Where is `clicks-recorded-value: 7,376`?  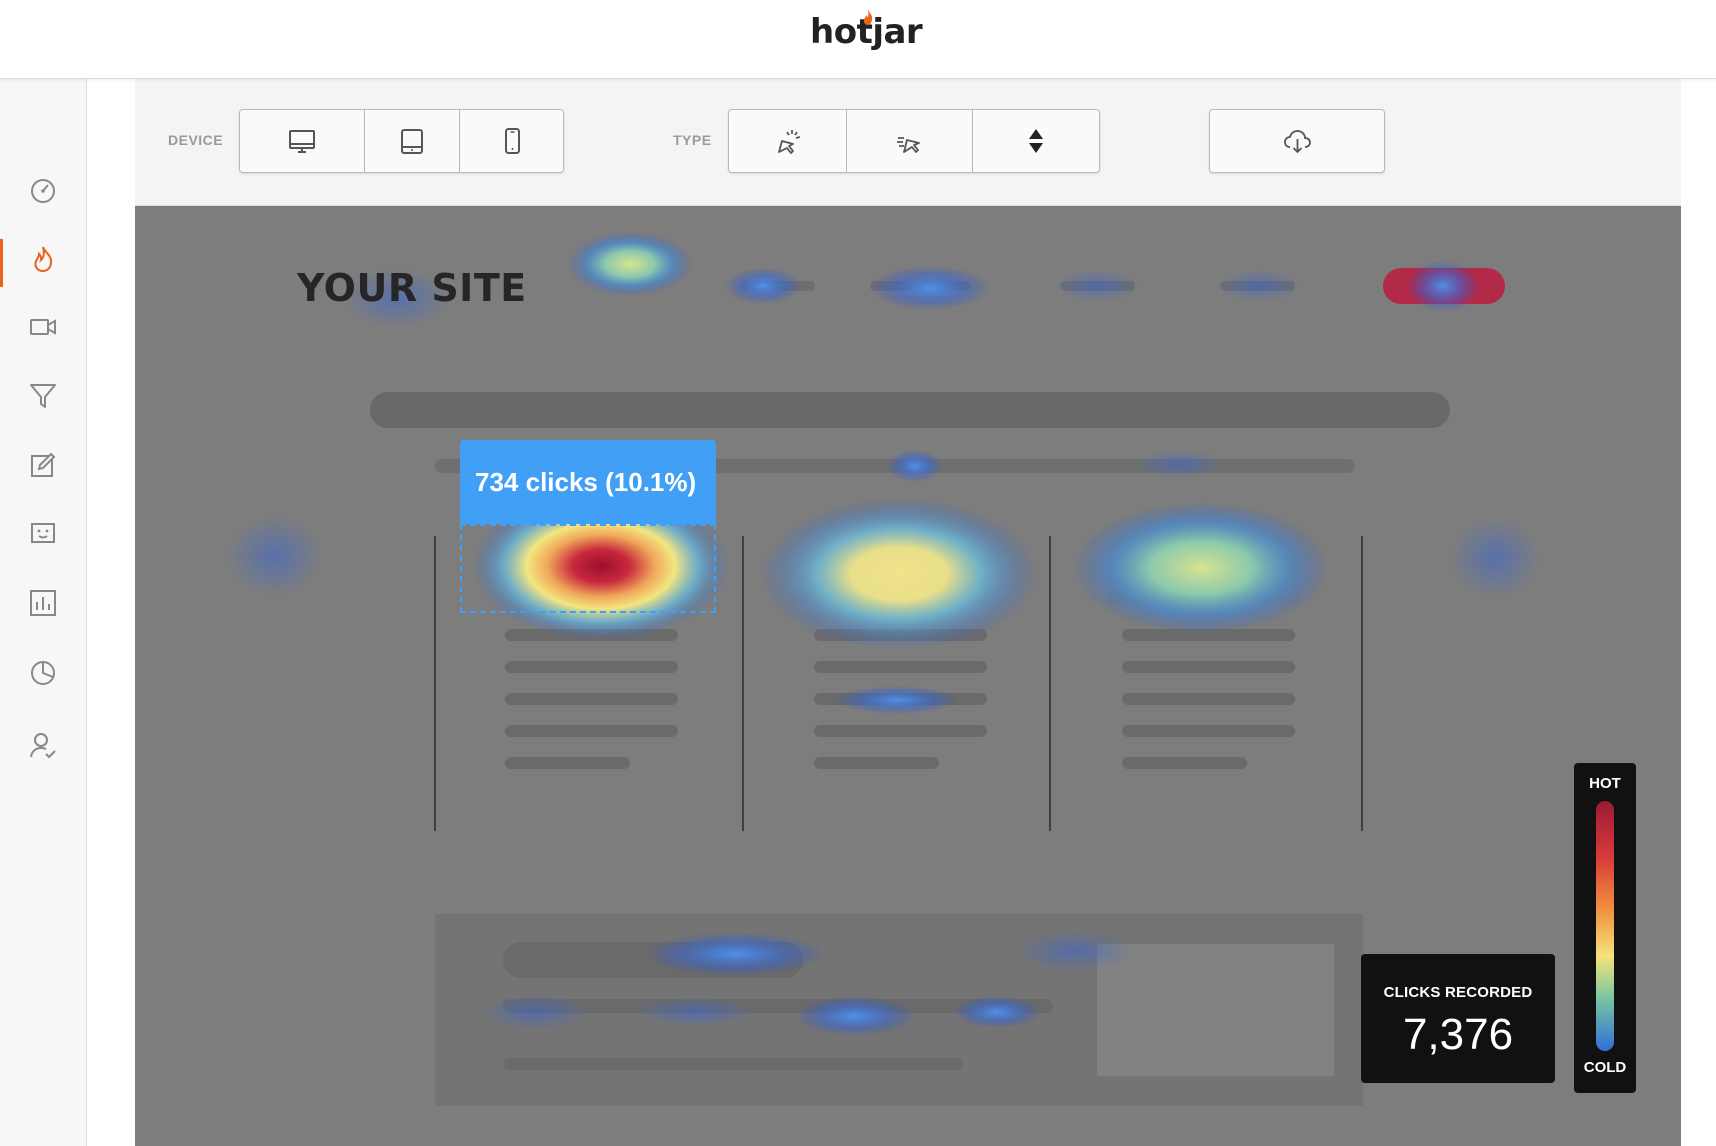 clicks-recorded-value: 7,376 is located at coordinates (1458, 1034).